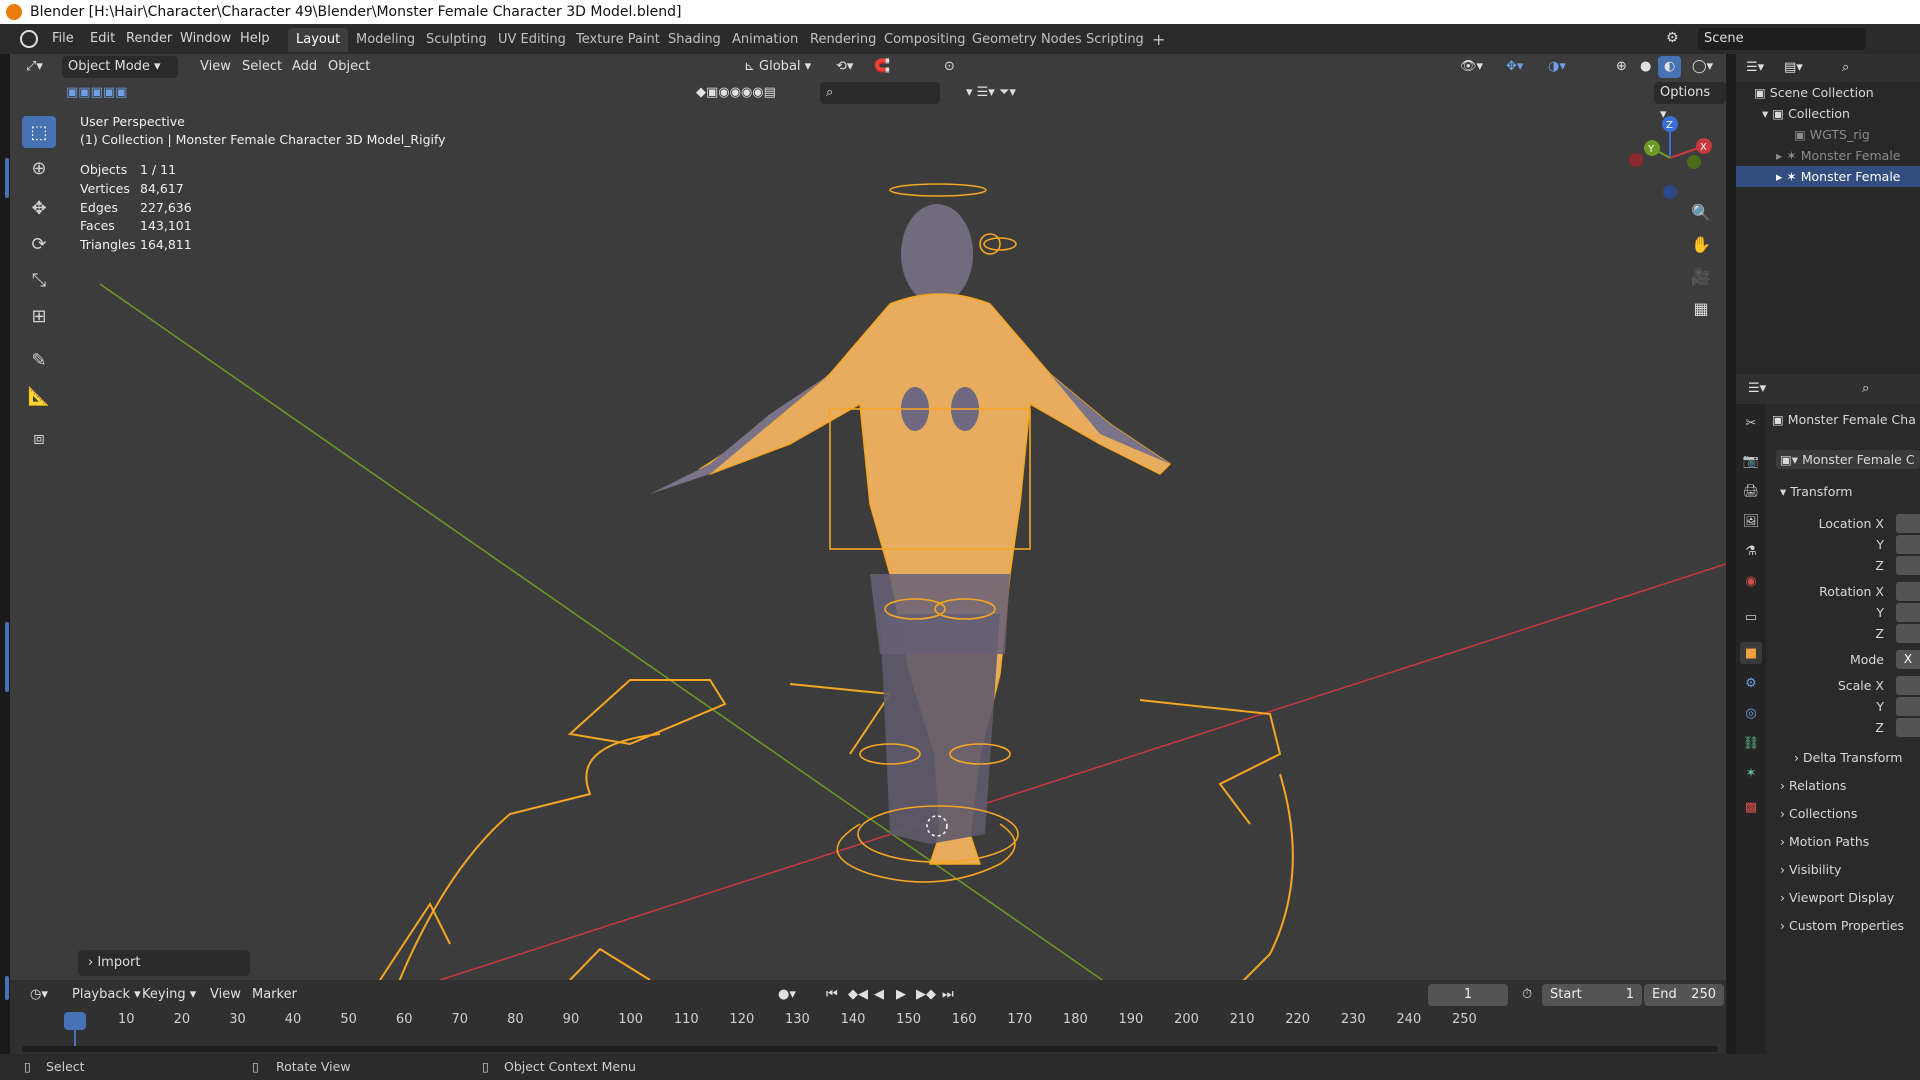 This screenshot has width=1920, height=1080. I want to click on options-dropdown: Options ▾, so click(1690, 102).